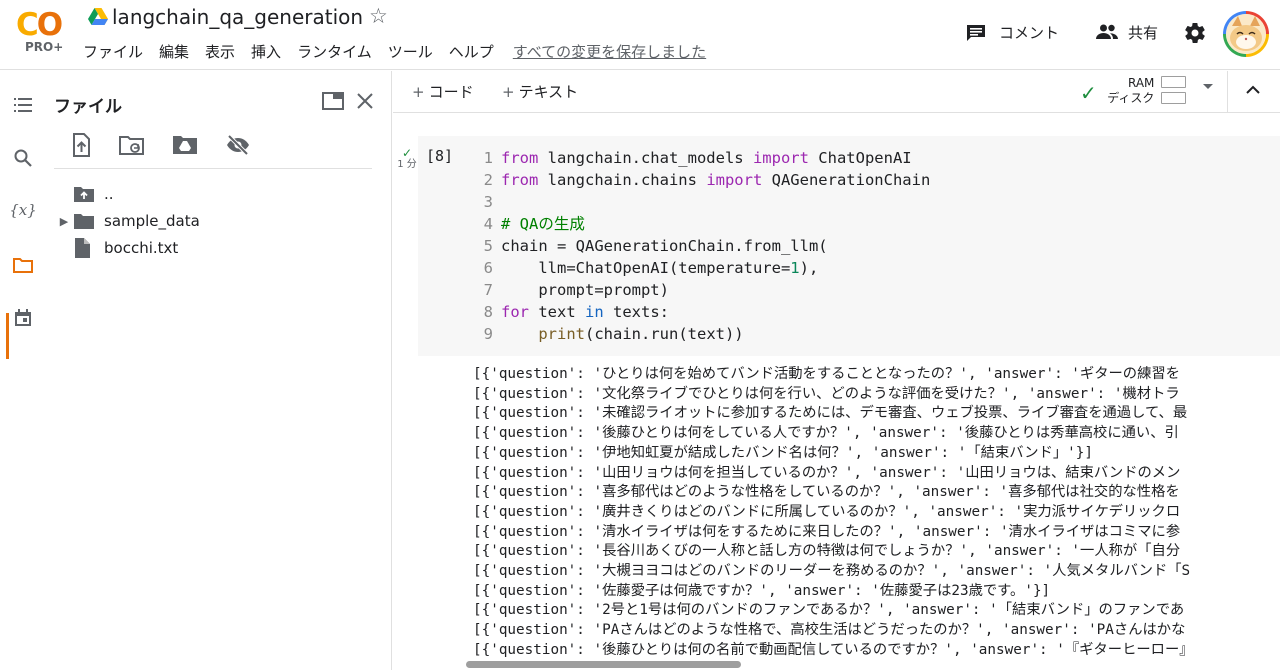 This screenshot has width=1280, height=670. Describe the element at coordinates (660, 268) in the screenshot. I see `code-text: llm=ChatOpenAI(temperature=1),` at that location.